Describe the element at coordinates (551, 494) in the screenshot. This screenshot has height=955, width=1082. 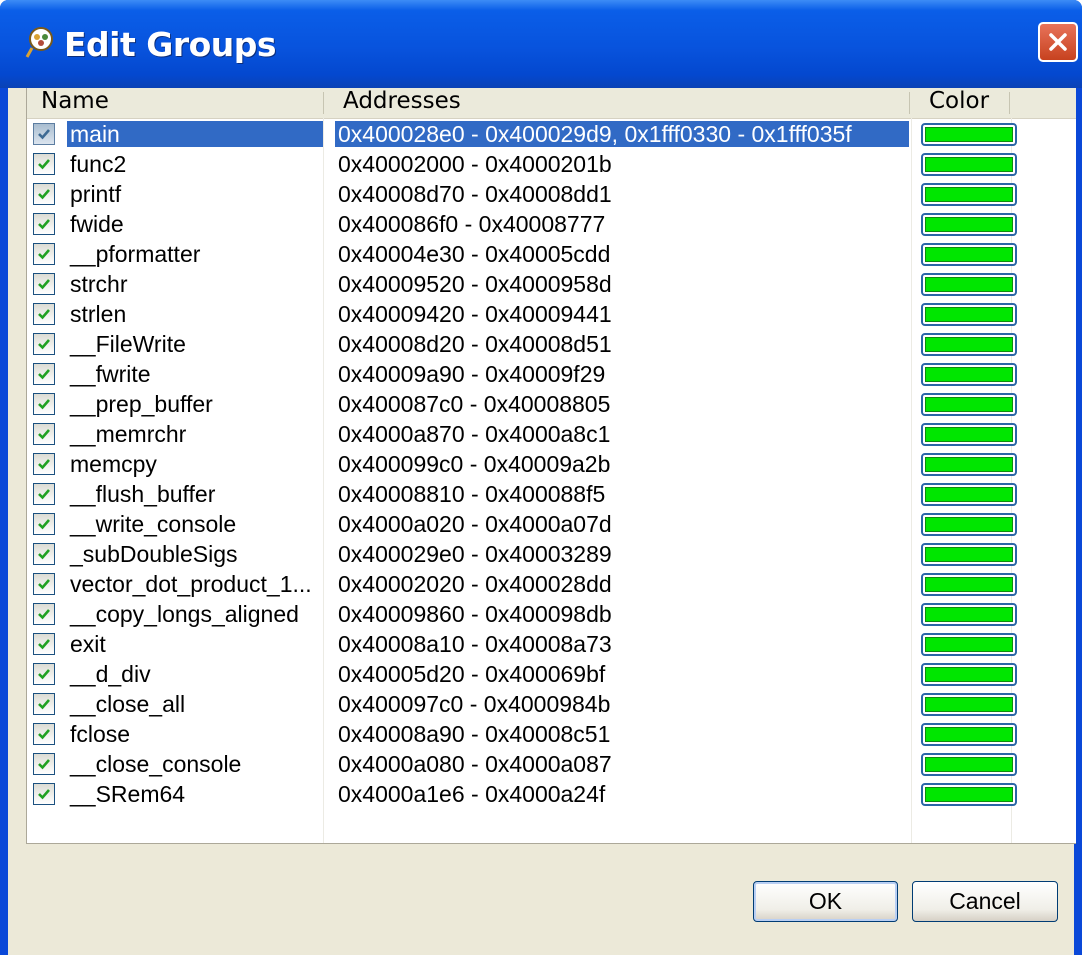
I see `table-row: __flush_buffer 0x40008810 - 0x400088f5` at that location.